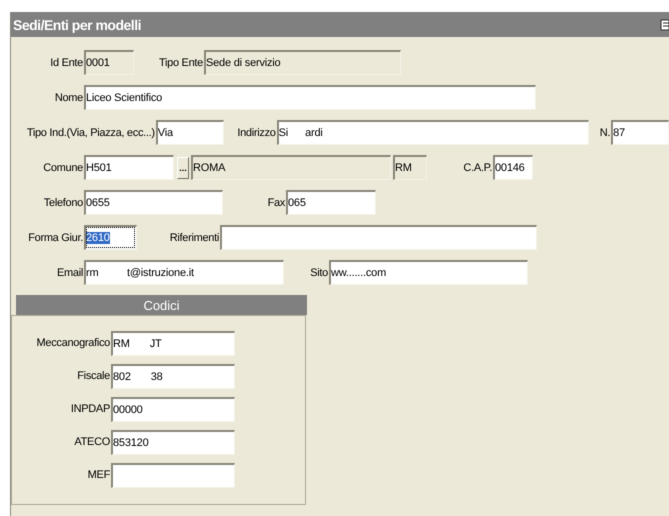  What do you see at coordinates (184, 272) in the screenshot?
I see `input-field: rm t@istruzione.it` at bounding box center [184, 272].